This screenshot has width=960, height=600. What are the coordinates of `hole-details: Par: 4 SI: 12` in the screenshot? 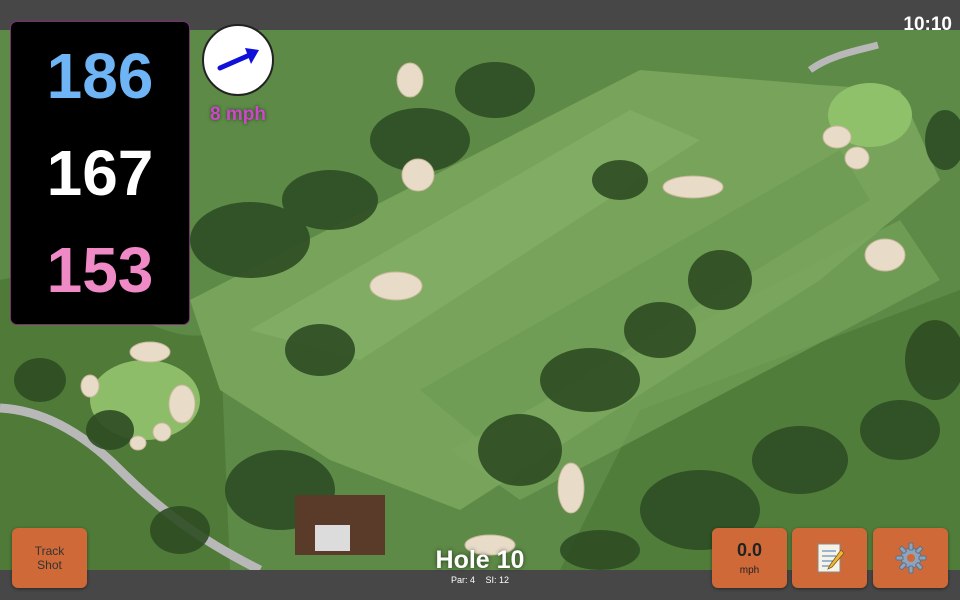 It's located at (480, 580).